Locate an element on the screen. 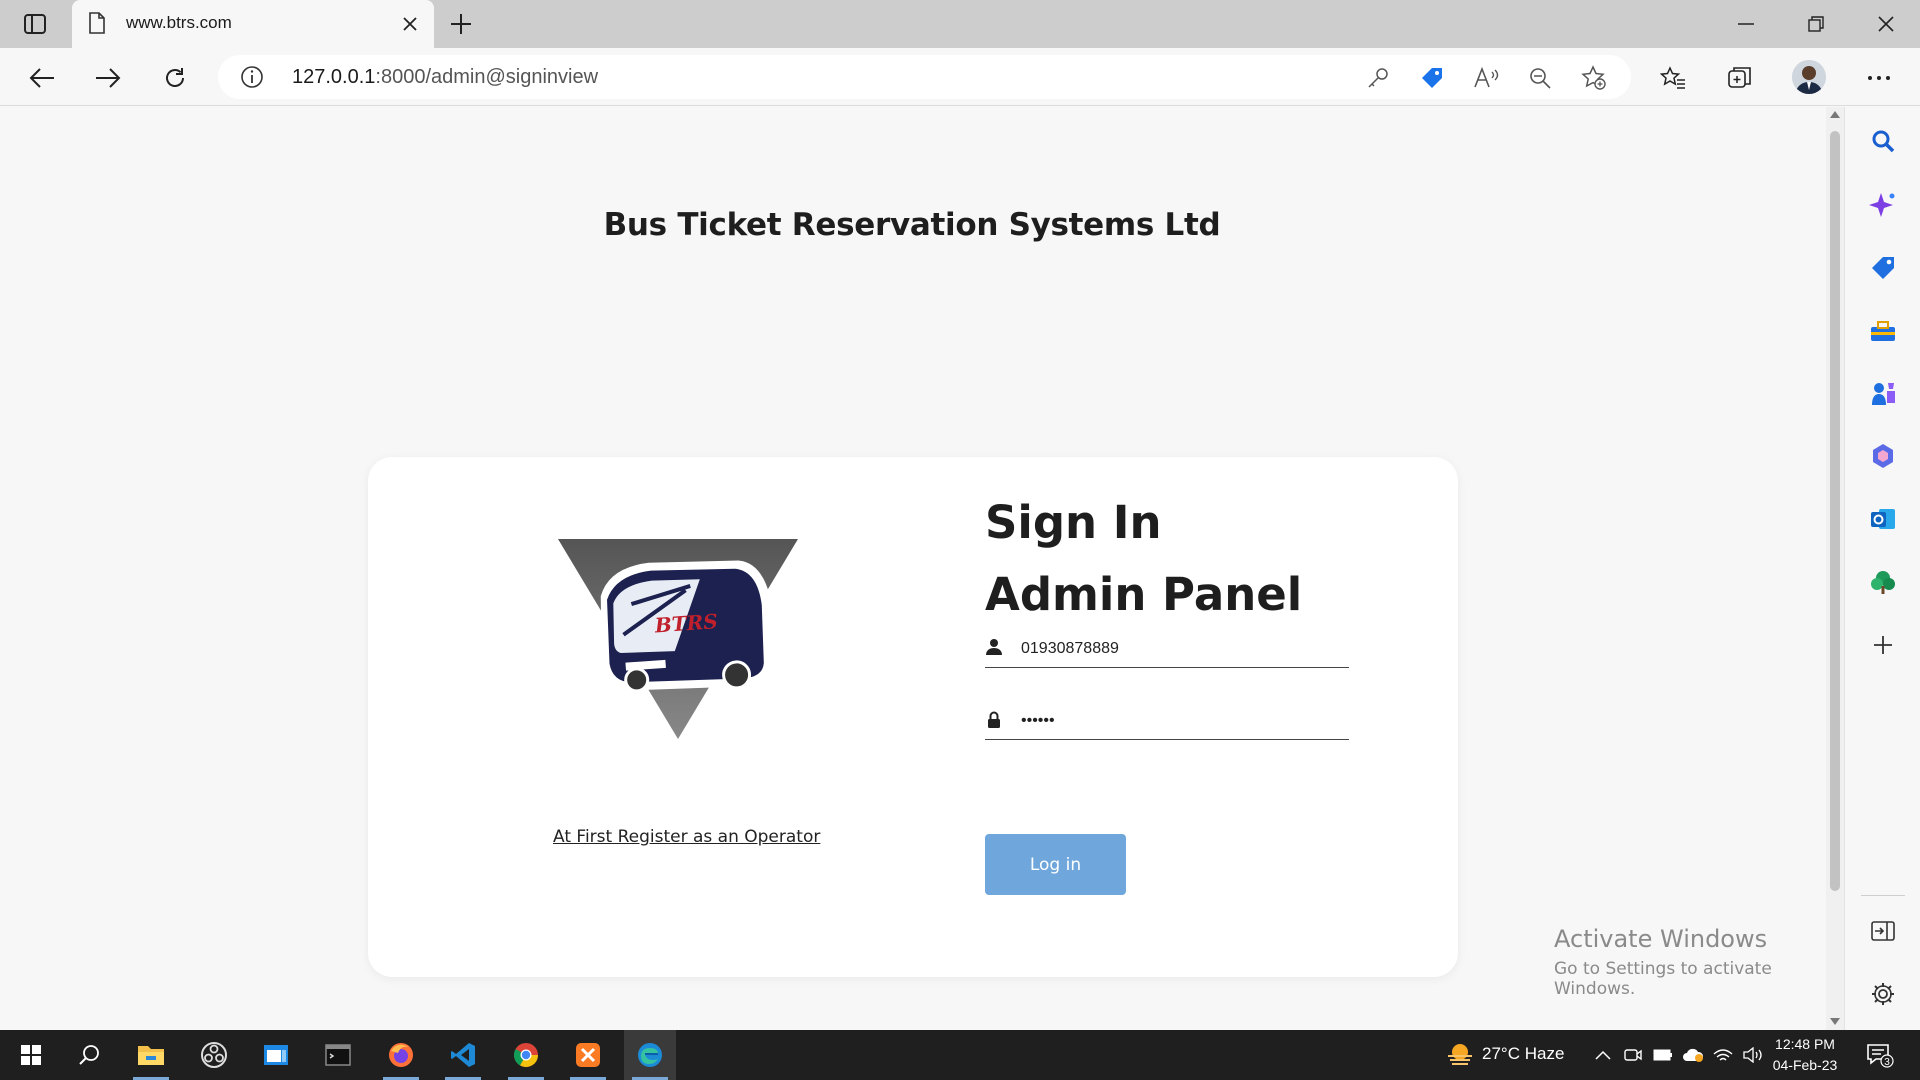 The height and width of the screenshot is (1080, 1920). sidebar-add-icon is located at coordinates (1883, 645).